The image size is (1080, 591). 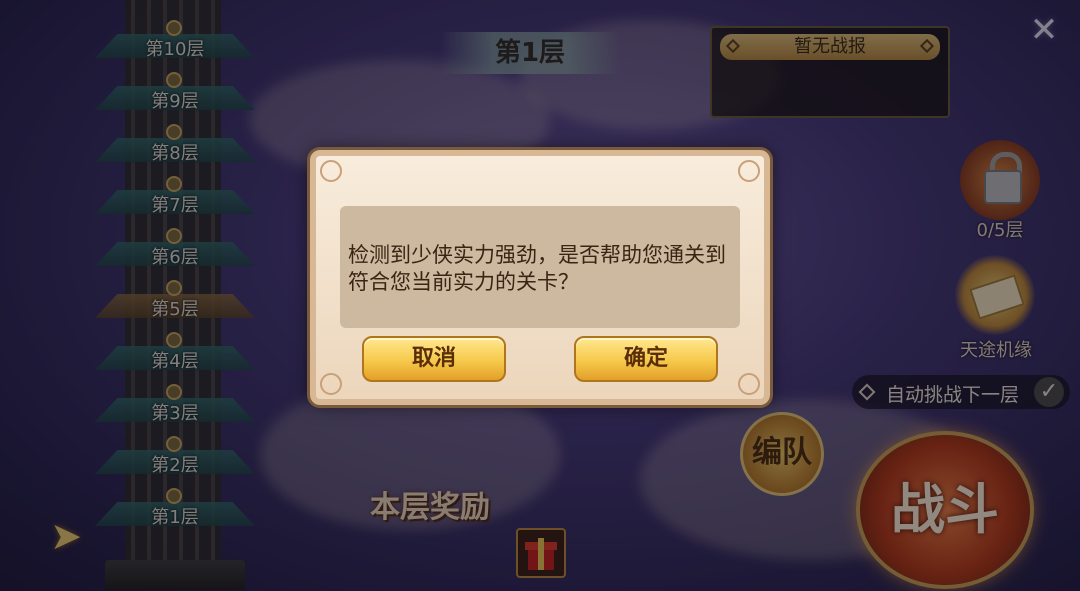 What do you see at coordinates (646, 359) in the screenshot?
I see `confirm-button: 确定` at bounding box center [646, 359].